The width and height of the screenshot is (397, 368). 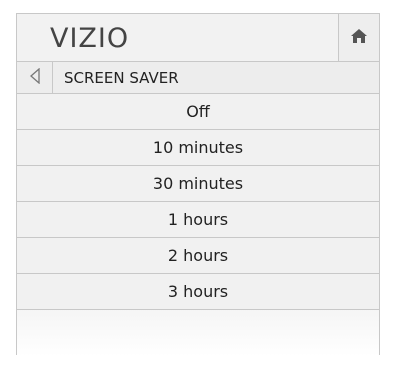 I want to click on option-1-hours: 1 hours, so click(x=198, y=220).